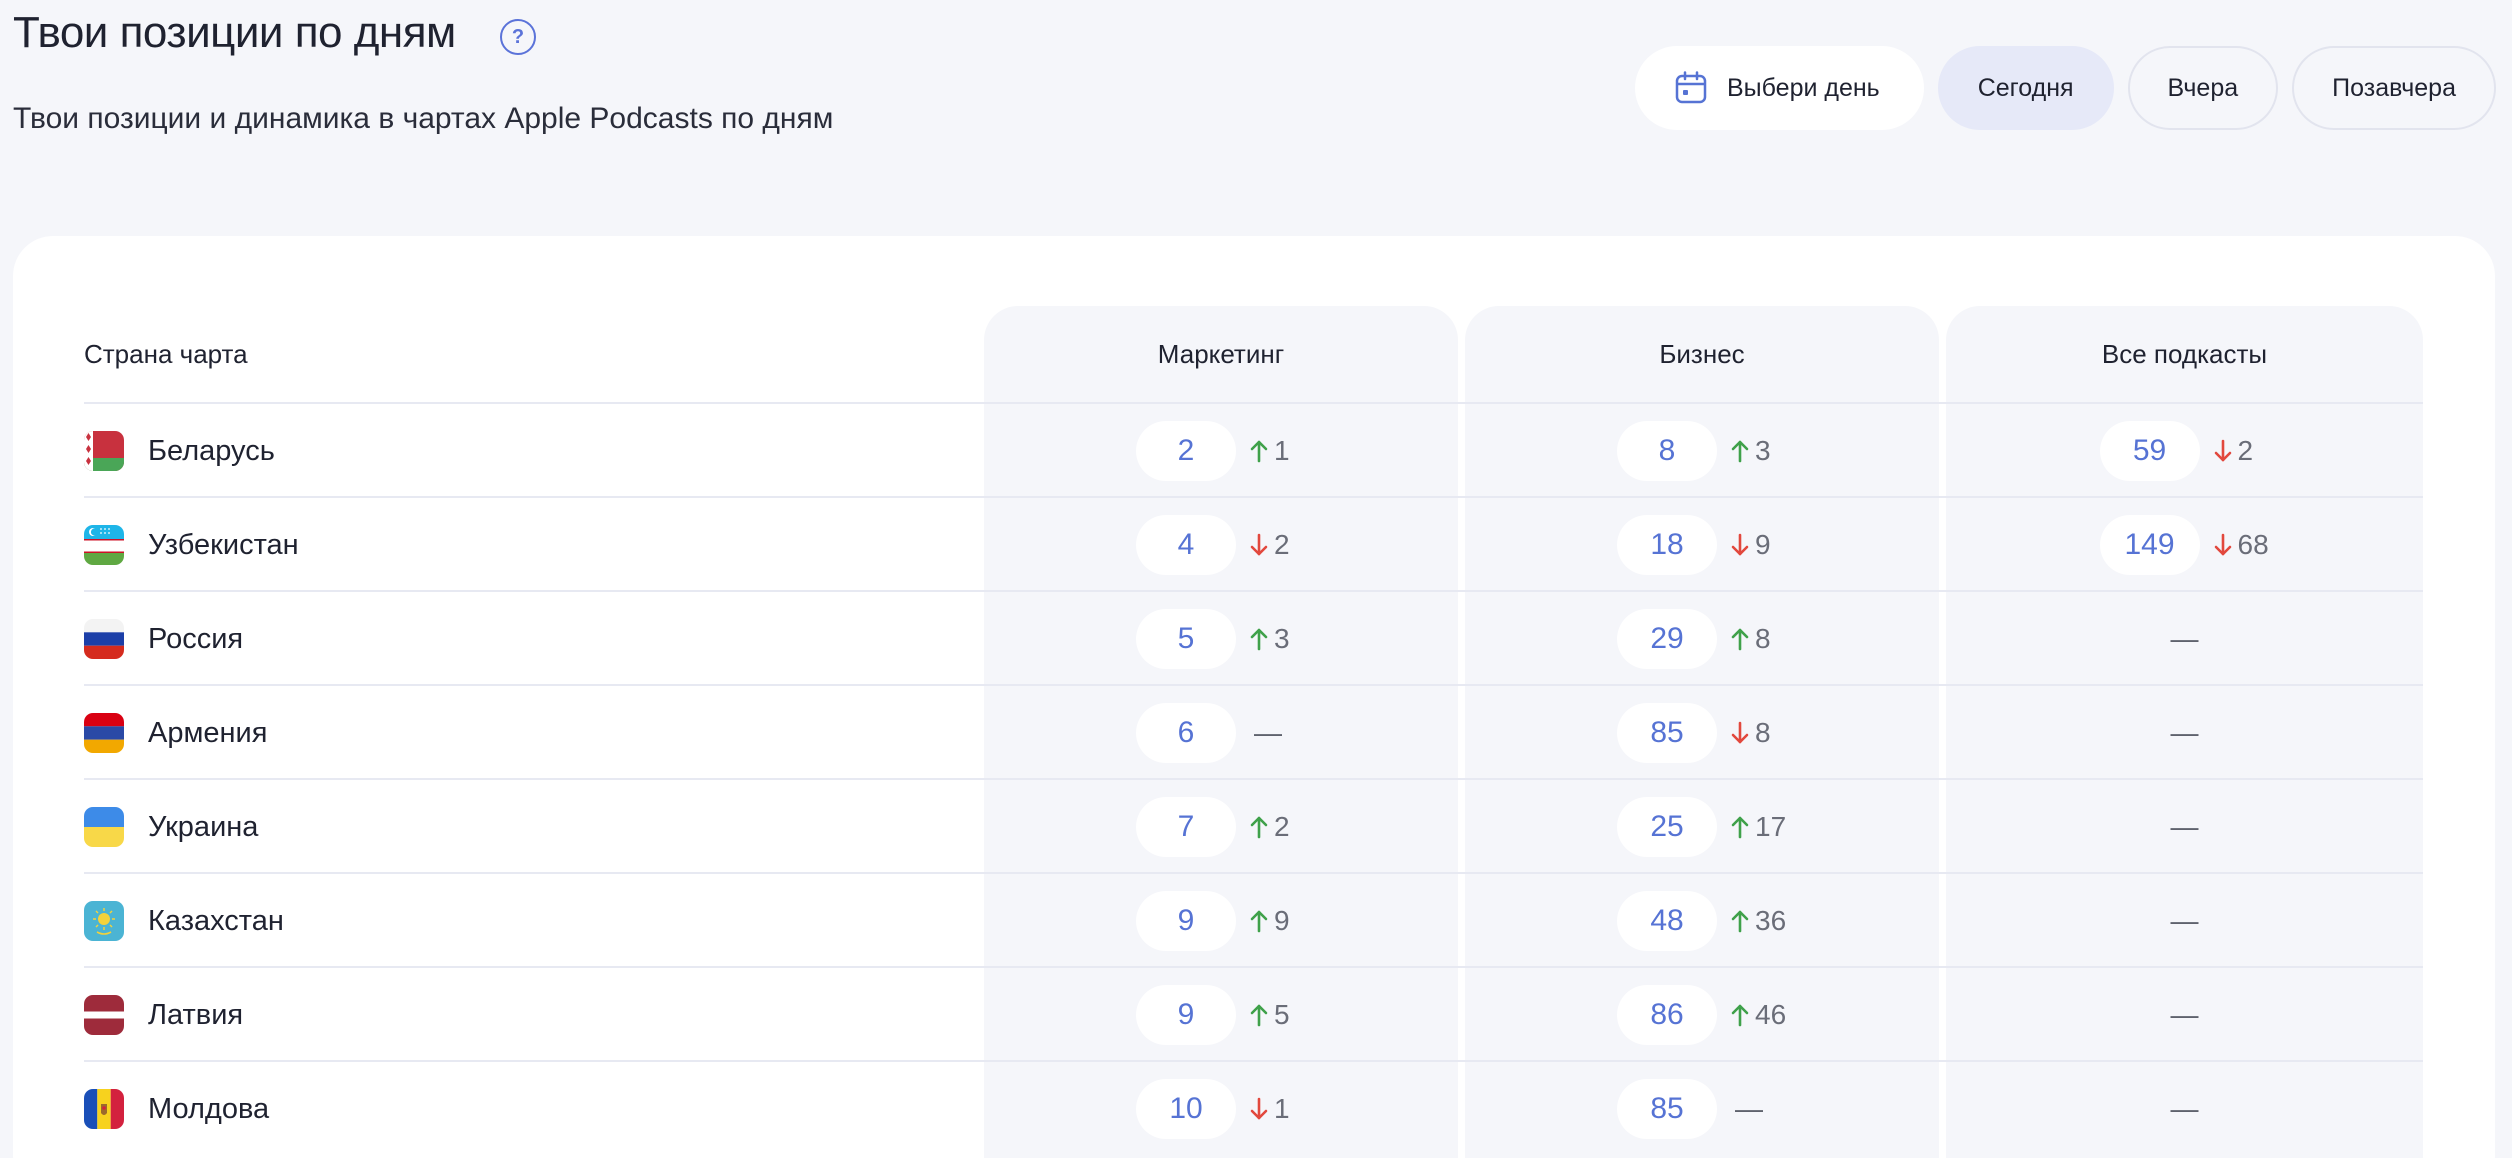  I want to click on marketing-cell: 6—, so click(1221, 733).